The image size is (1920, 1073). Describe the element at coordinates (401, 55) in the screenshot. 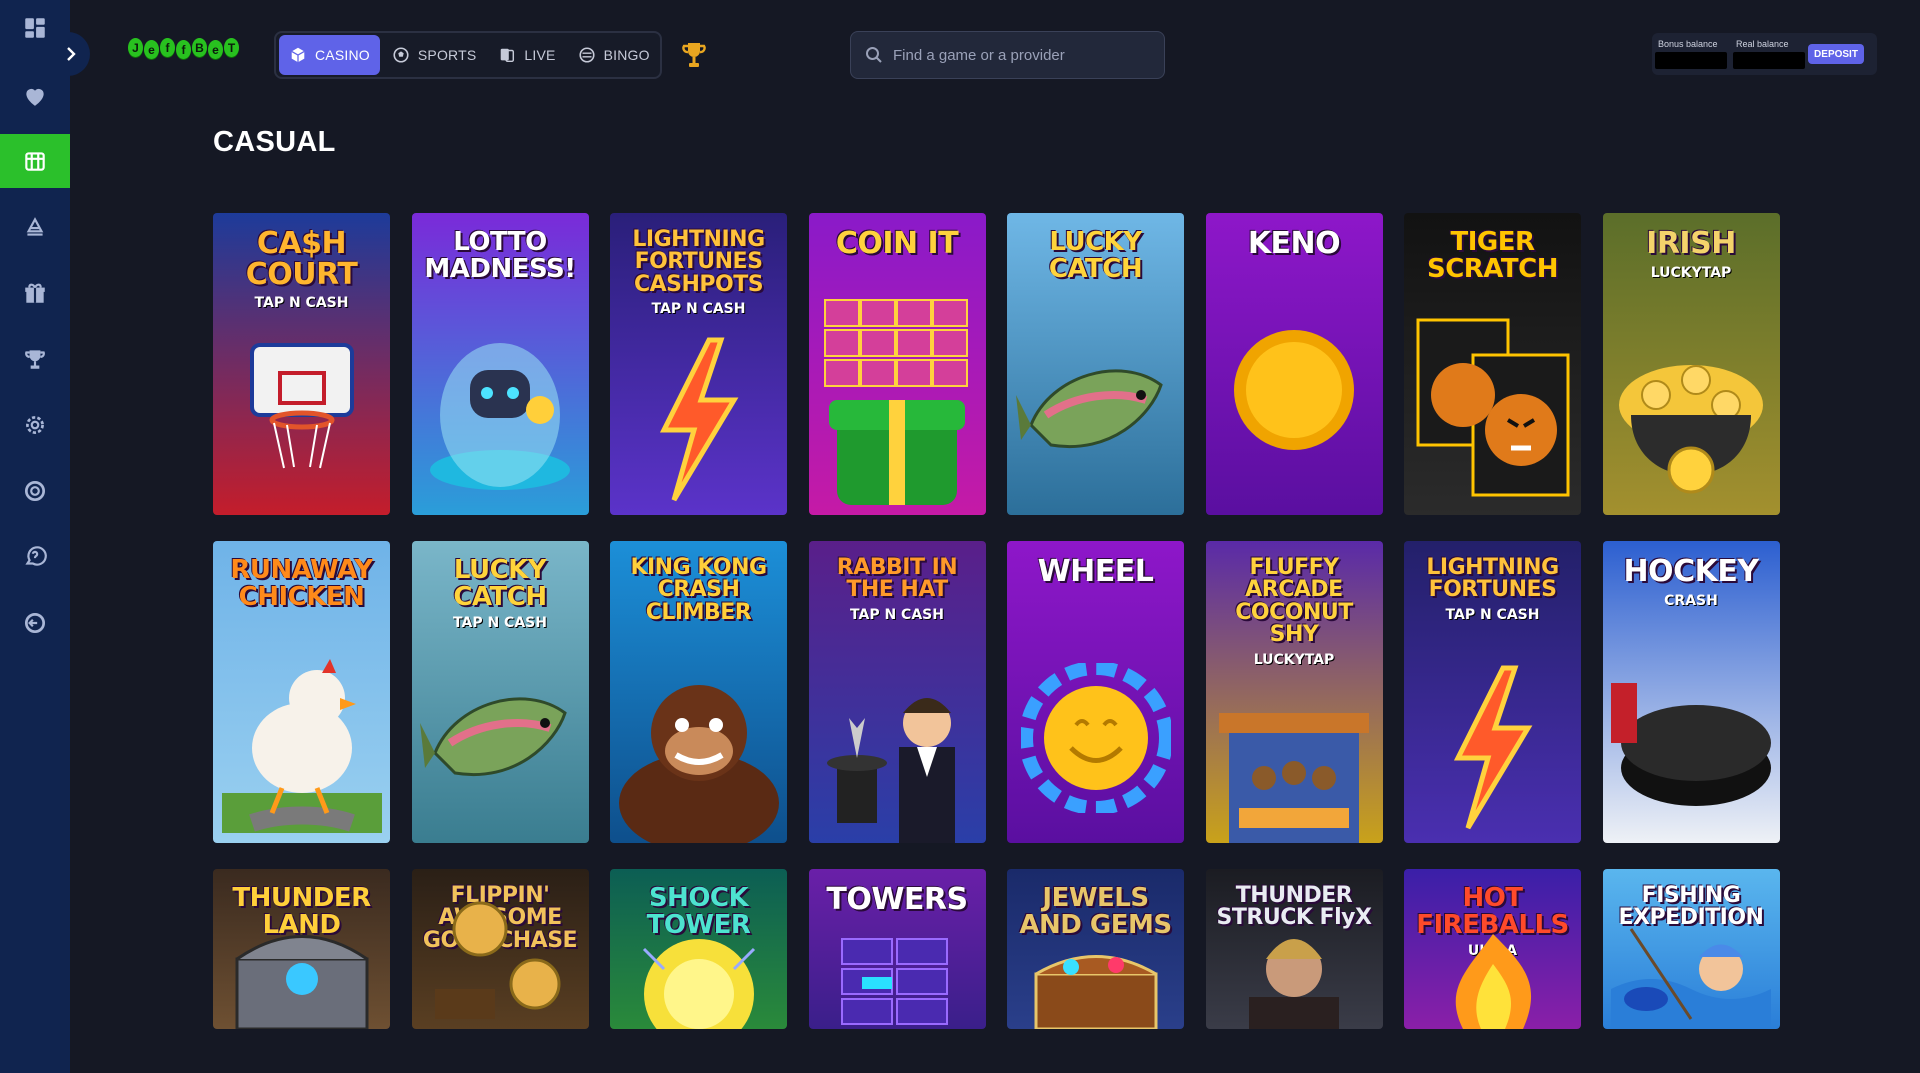

I see `ball-icon` at that location.